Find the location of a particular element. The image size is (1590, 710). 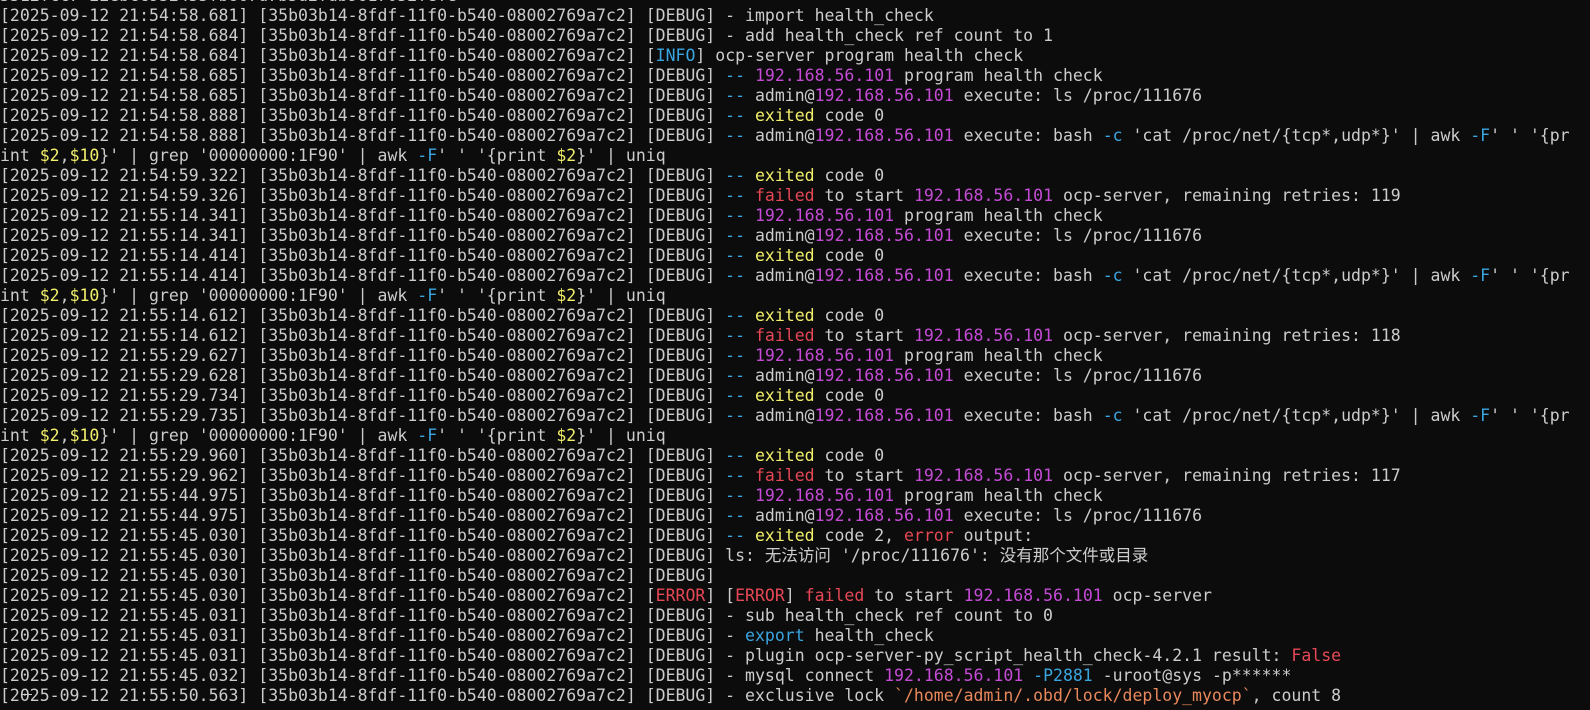

log-segment-cyan: -F is located at coordinates (1480, 415).